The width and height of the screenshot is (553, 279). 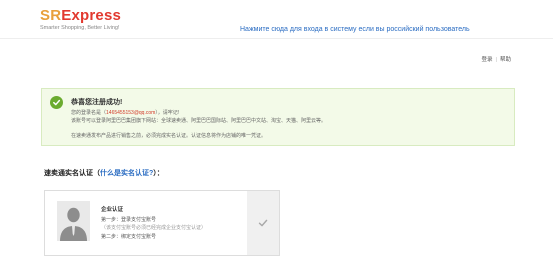 I want to click on what-is-verification-link: 什么是实名认证?, so click(x=126, y=173).